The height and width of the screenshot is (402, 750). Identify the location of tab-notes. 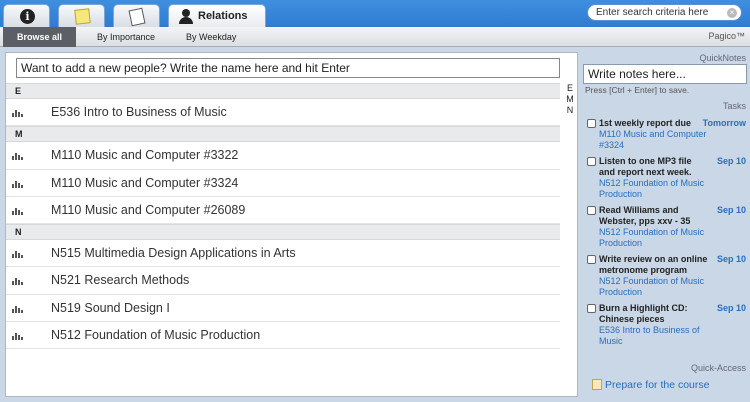
(81, 16).